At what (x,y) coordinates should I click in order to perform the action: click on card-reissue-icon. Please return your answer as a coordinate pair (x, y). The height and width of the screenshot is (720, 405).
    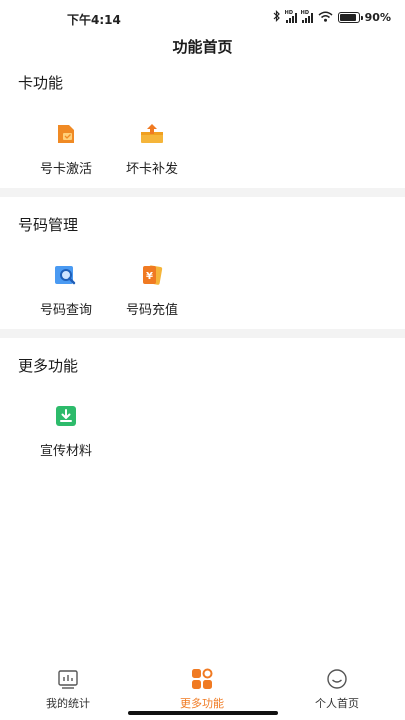
    Looking at the image, I should click on (152, 134).